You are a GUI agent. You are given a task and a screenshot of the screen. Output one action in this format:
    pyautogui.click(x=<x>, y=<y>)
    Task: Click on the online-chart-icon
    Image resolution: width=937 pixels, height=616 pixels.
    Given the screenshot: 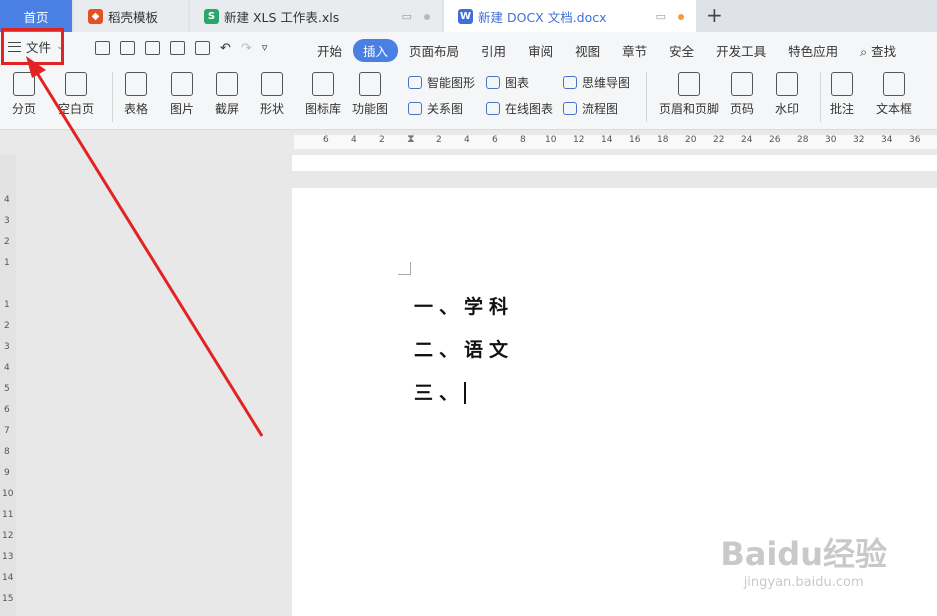 What is the action you would take?
    pyautogui.click(x=493, y=108)
    